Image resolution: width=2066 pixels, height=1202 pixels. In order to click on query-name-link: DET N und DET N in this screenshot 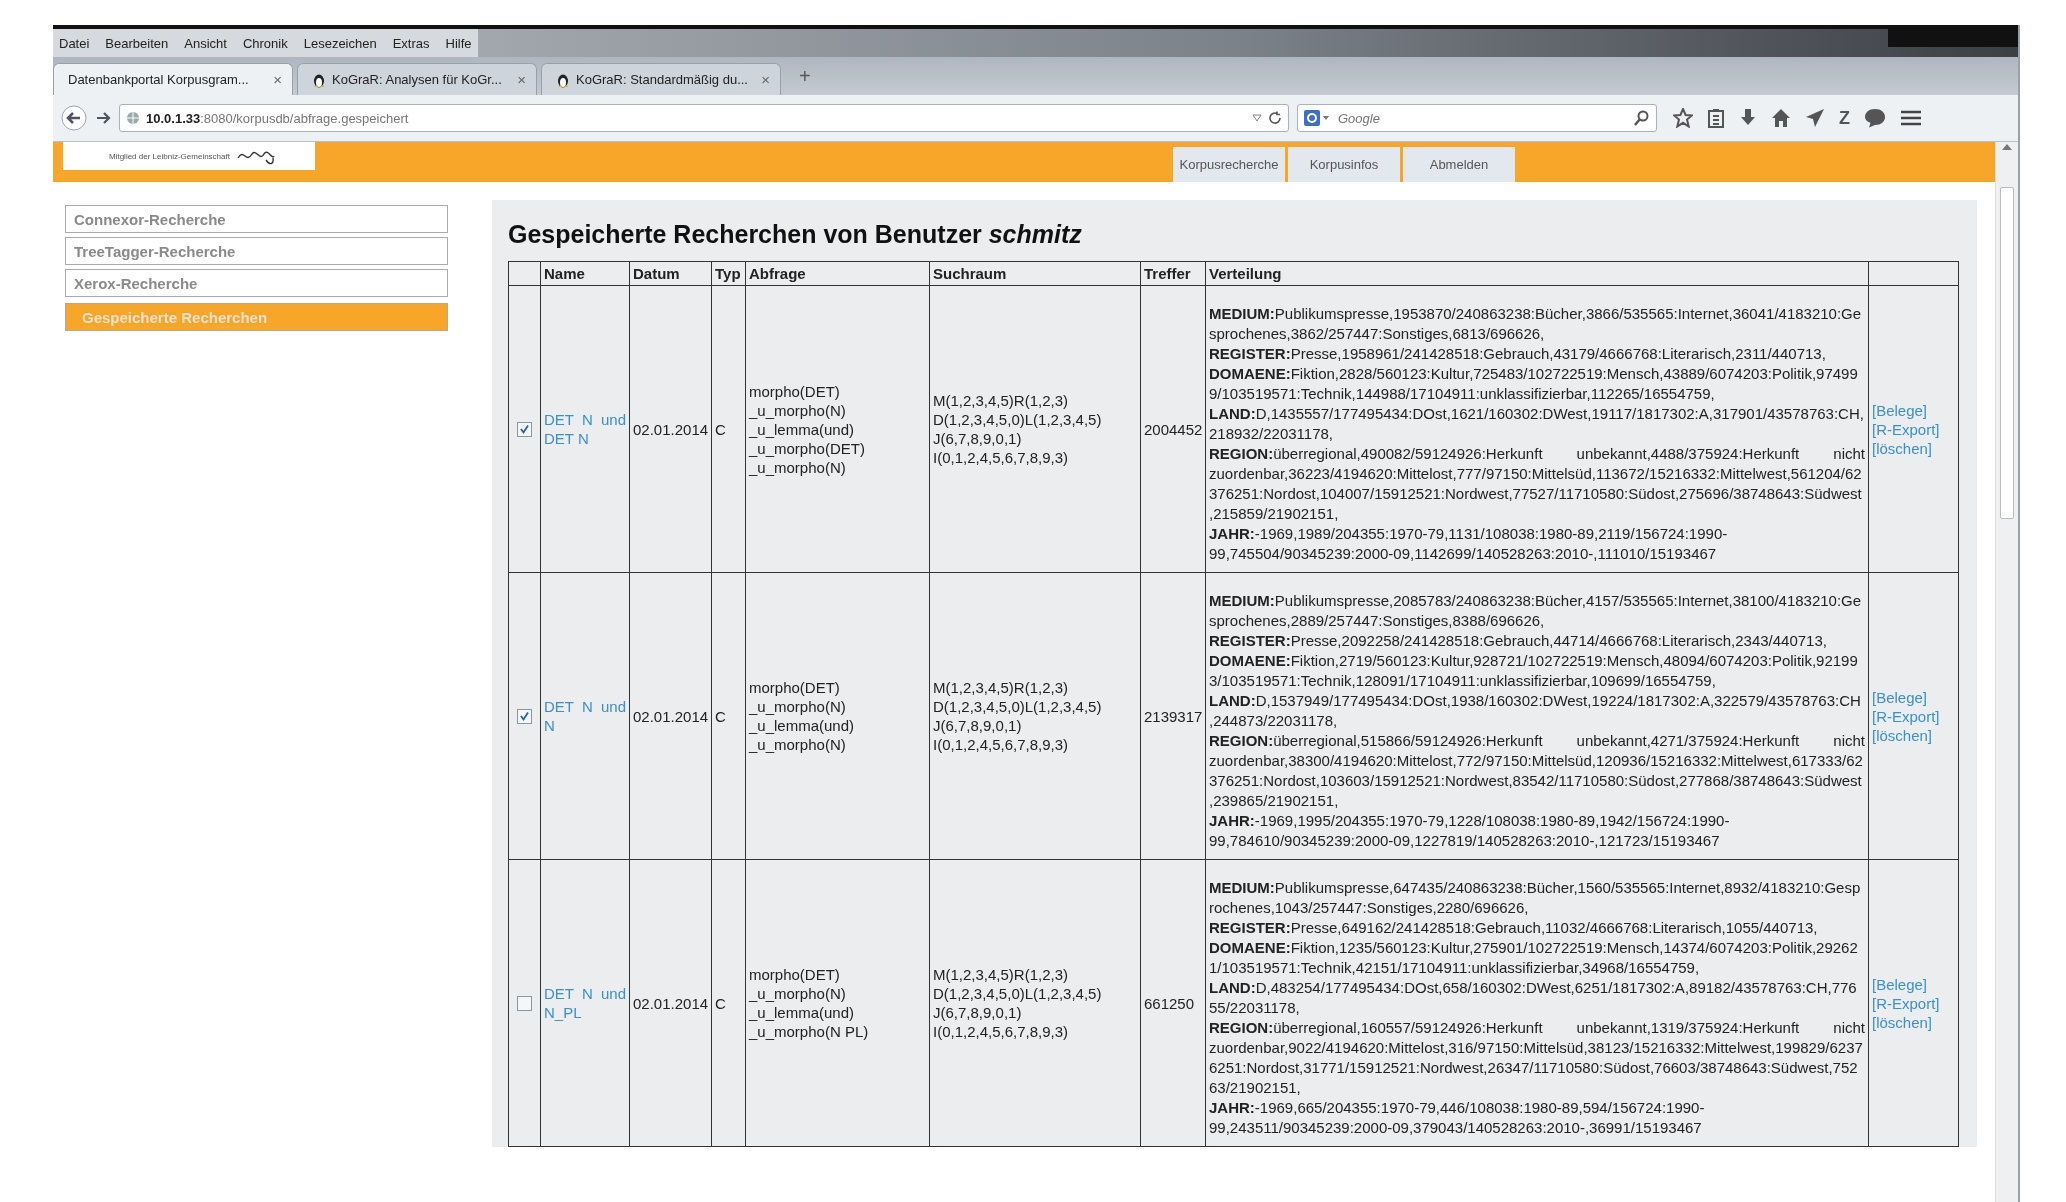, I will do `click(585, 429)`.